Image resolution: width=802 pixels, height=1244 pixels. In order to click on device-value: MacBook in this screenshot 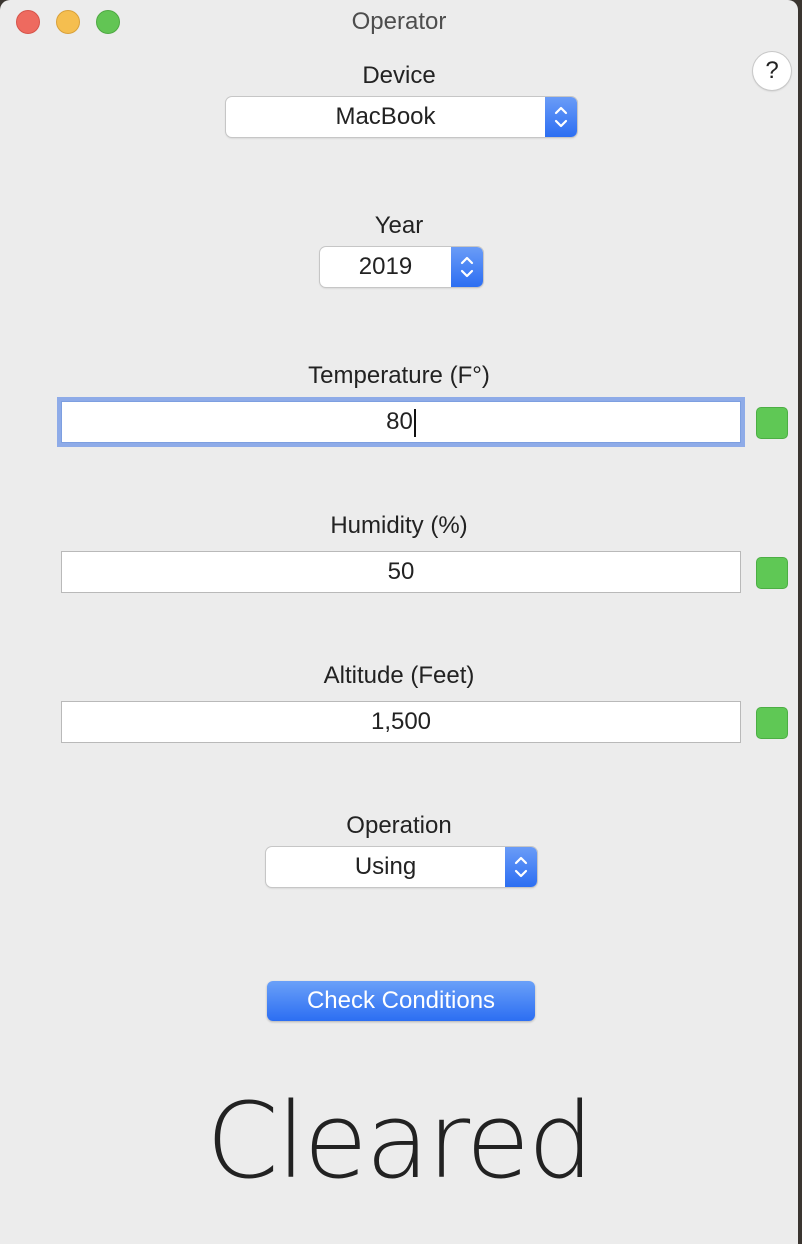, I will do `click(385, 116)`.